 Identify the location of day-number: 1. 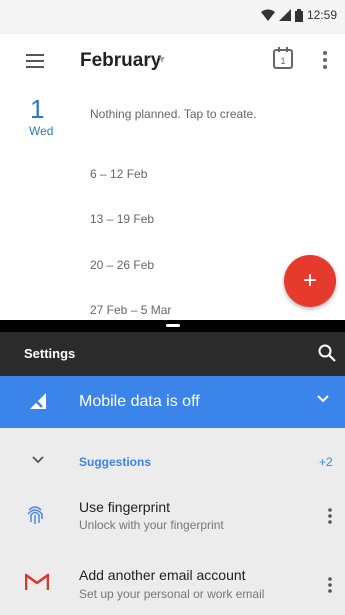
(37, 109).